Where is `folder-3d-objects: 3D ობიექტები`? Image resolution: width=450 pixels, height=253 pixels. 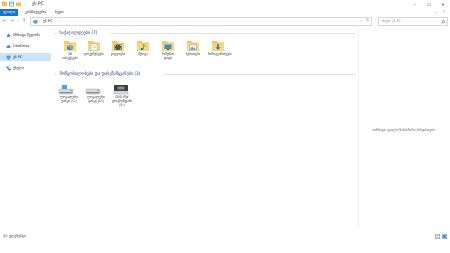 folder-3d-objects: 3D ობიექტები is located at coordinates (70, 50).